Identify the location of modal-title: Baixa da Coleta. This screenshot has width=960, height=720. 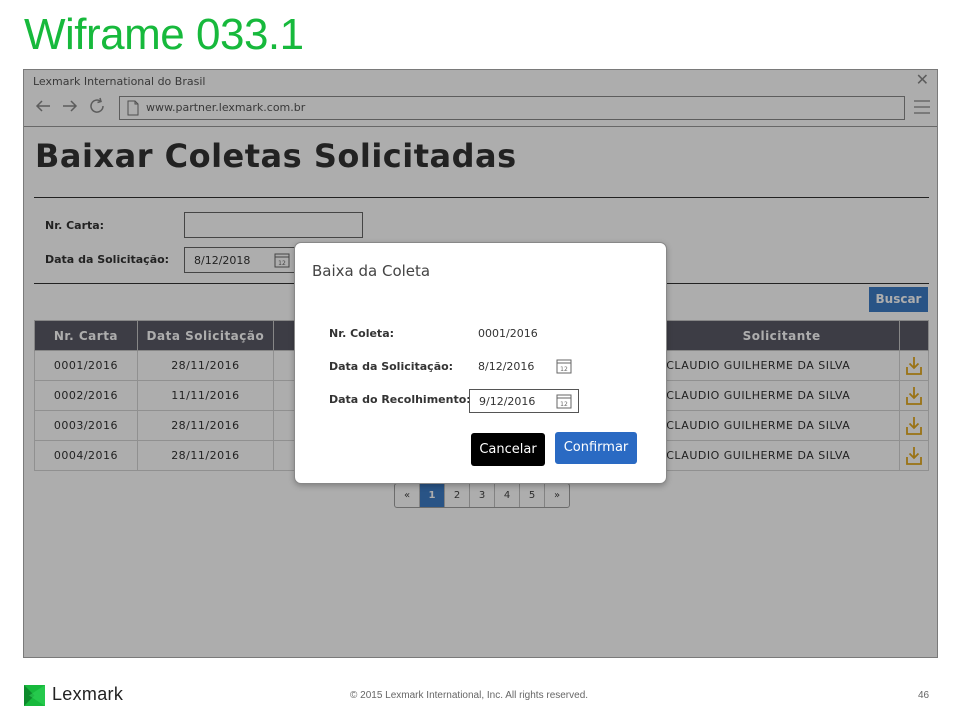
(371, 271).